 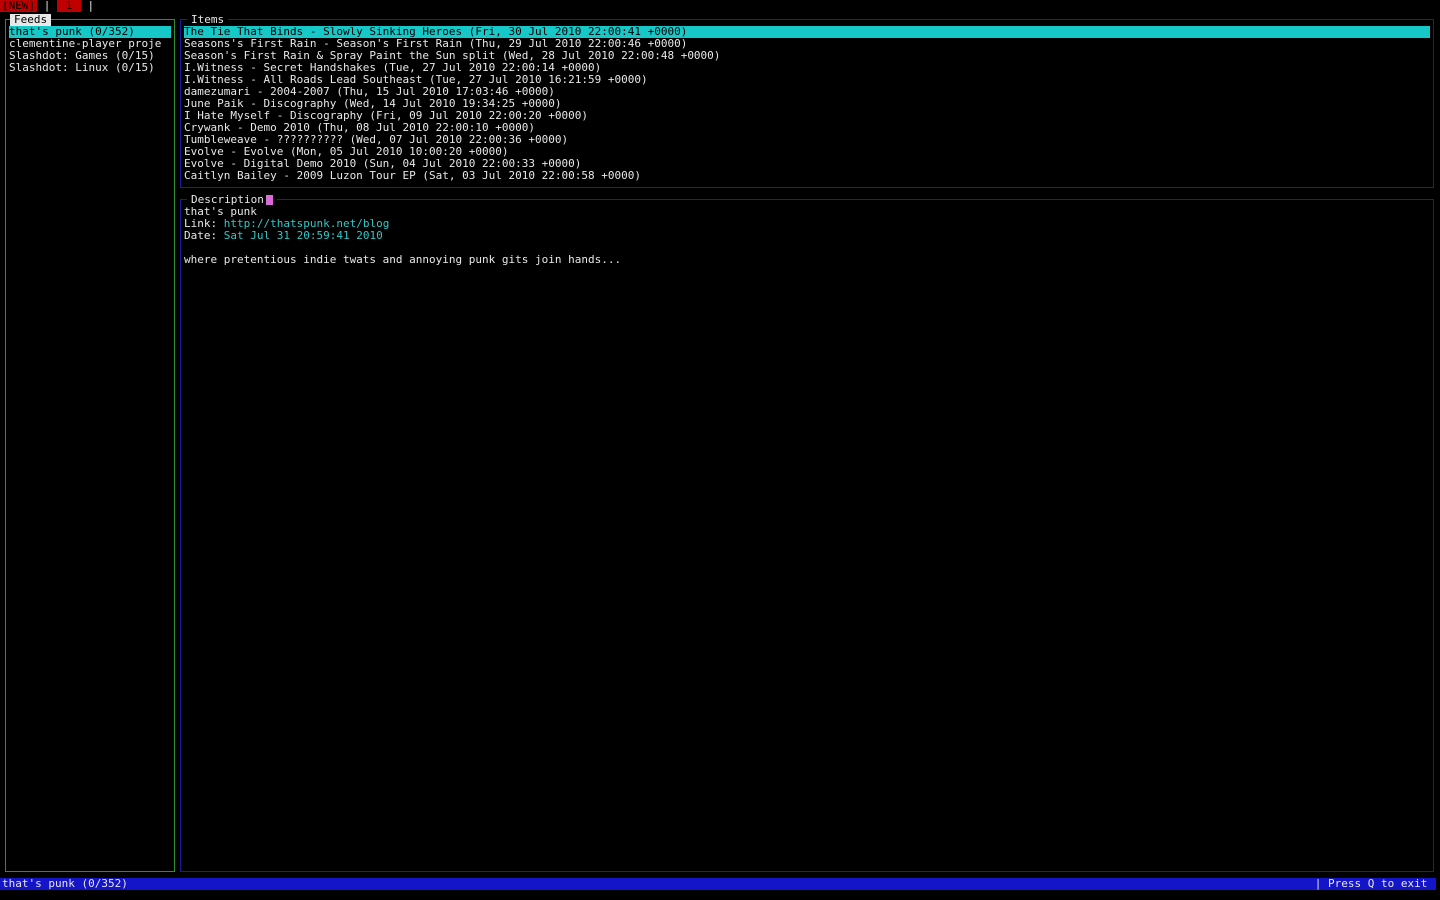 I want to click on description-panel-title: Description, so click(x=232, y=200).